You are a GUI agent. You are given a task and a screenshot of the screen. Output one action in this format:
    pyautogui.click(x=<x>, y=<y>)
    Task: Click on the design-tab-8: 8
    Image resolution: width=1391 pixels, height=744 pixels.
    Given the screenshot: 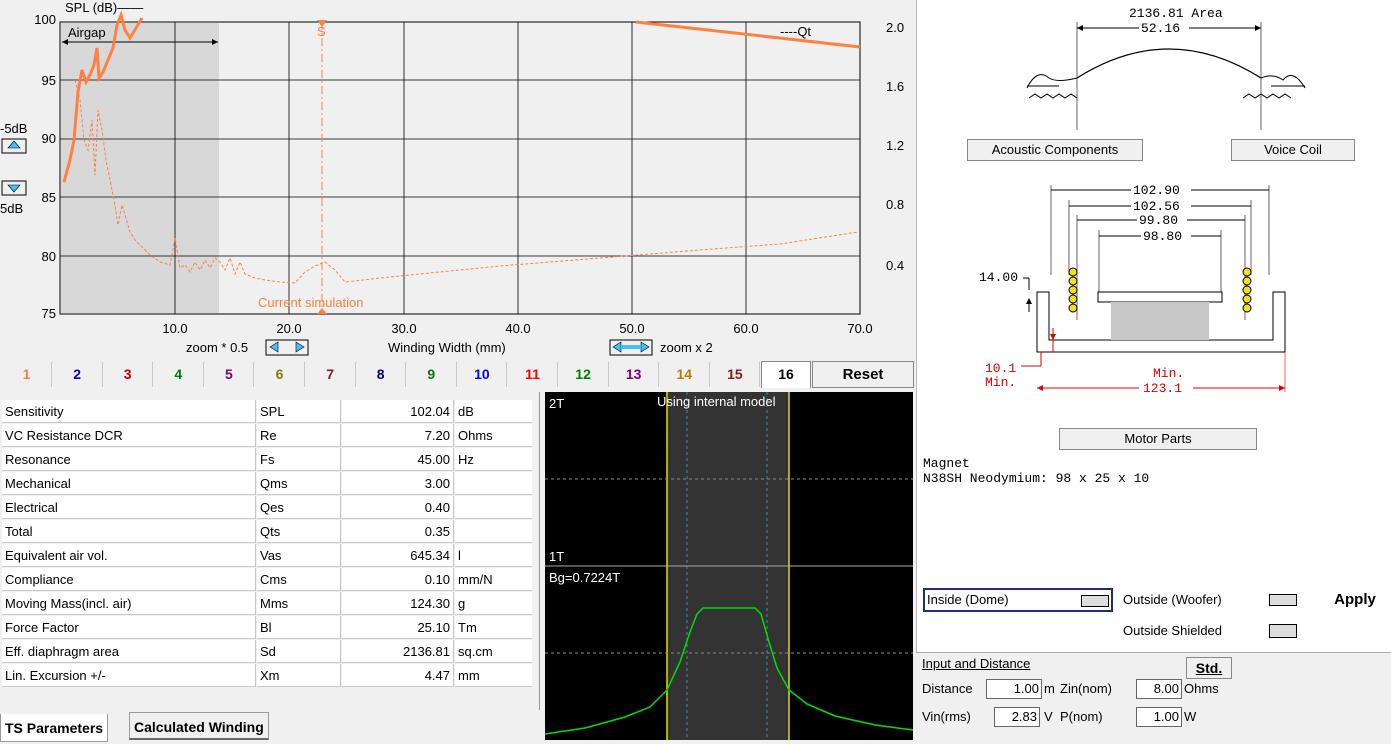 What is the action you would take?
    pyautogui.click(x=381, y=374)
    